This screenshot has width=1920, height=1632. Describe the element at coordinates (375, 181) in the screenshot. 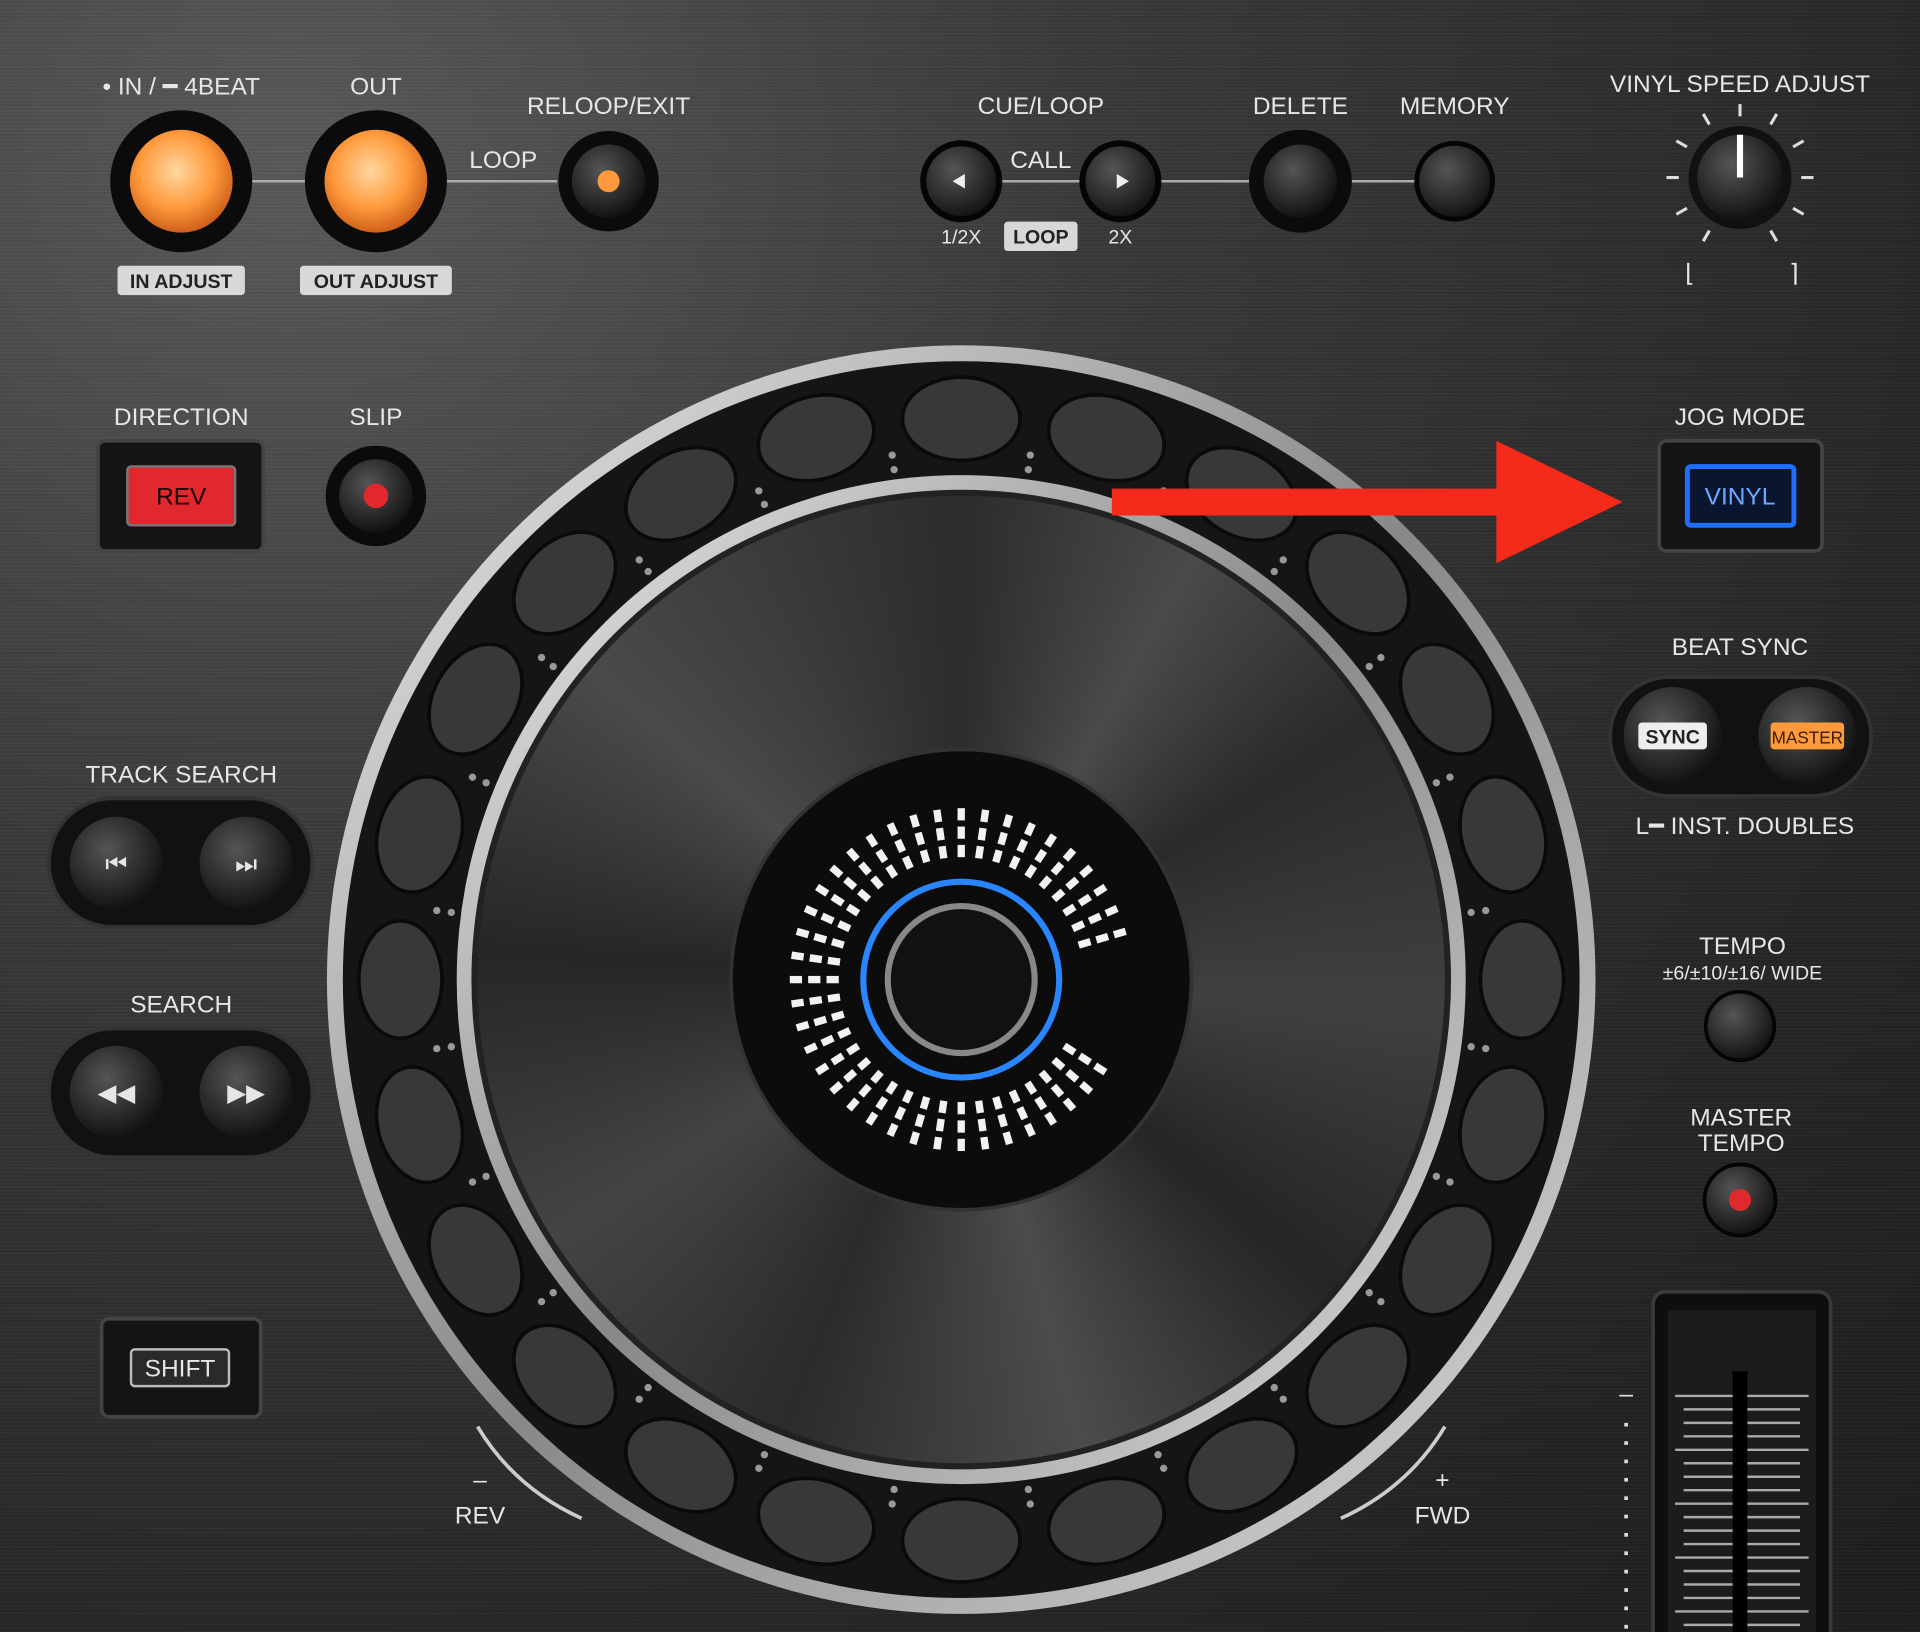

I see `loop-out-button` at that location.